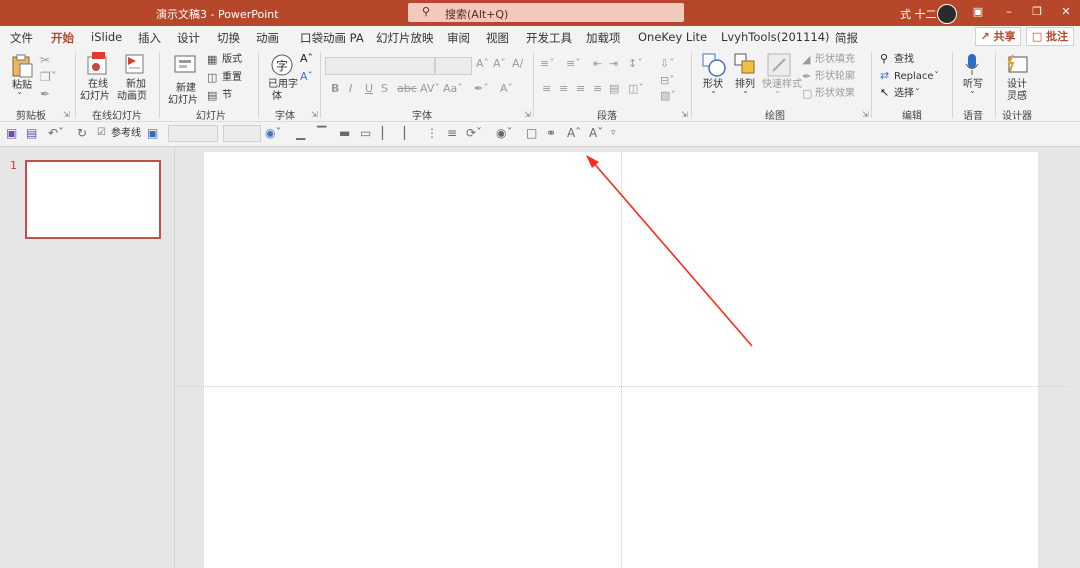  I want to click on annotation-arrow, so click(669, 251).